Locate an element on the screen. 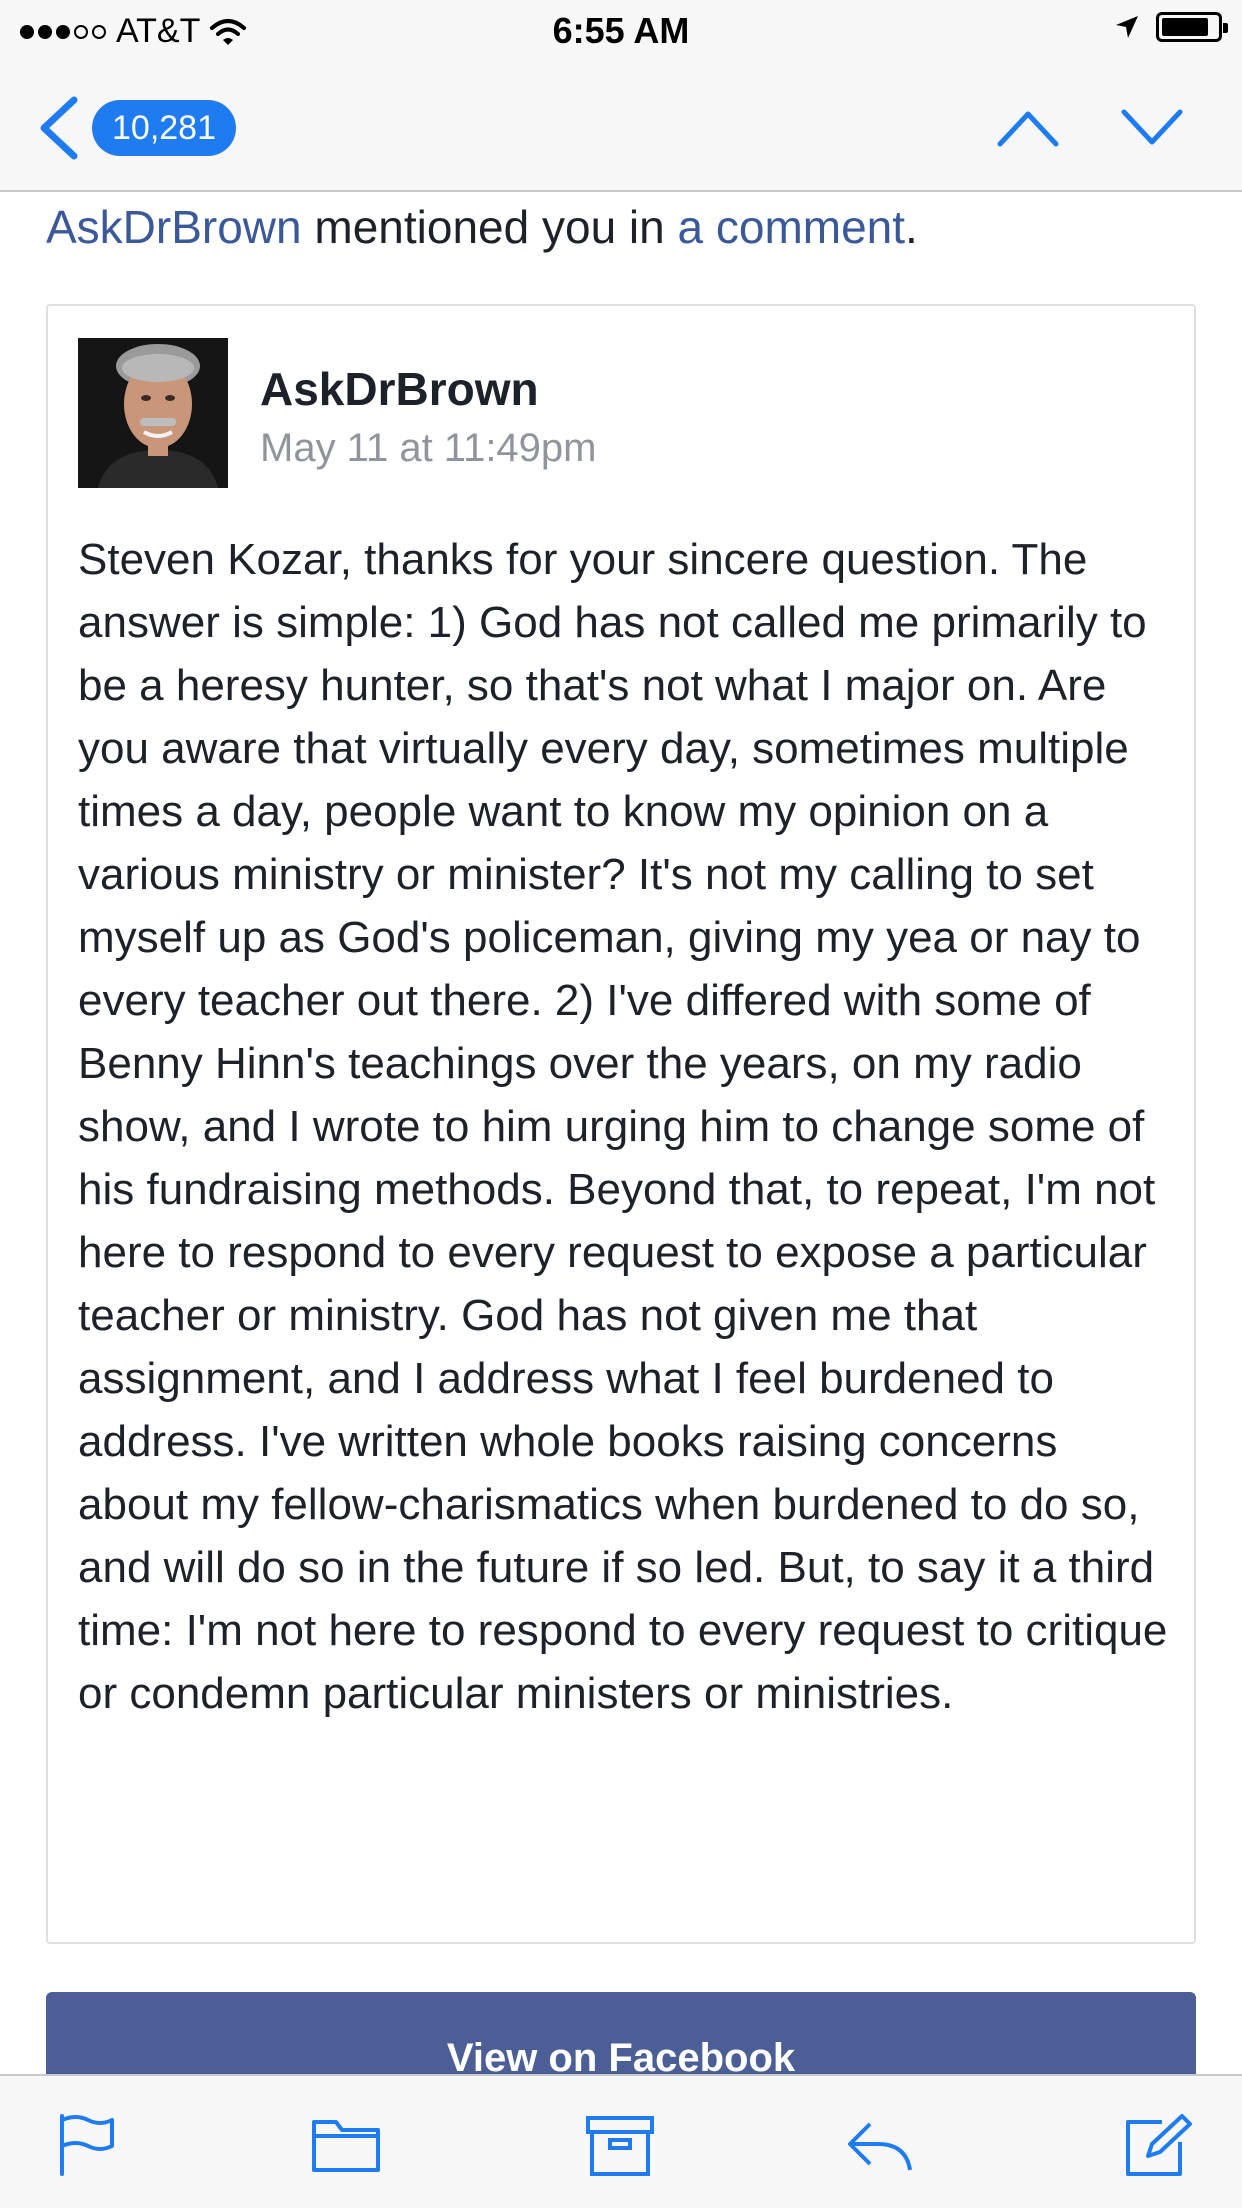 This screenshot has width=1242, height=2208. comment-author: AskDrBrown is located at coordinates (399, 389).